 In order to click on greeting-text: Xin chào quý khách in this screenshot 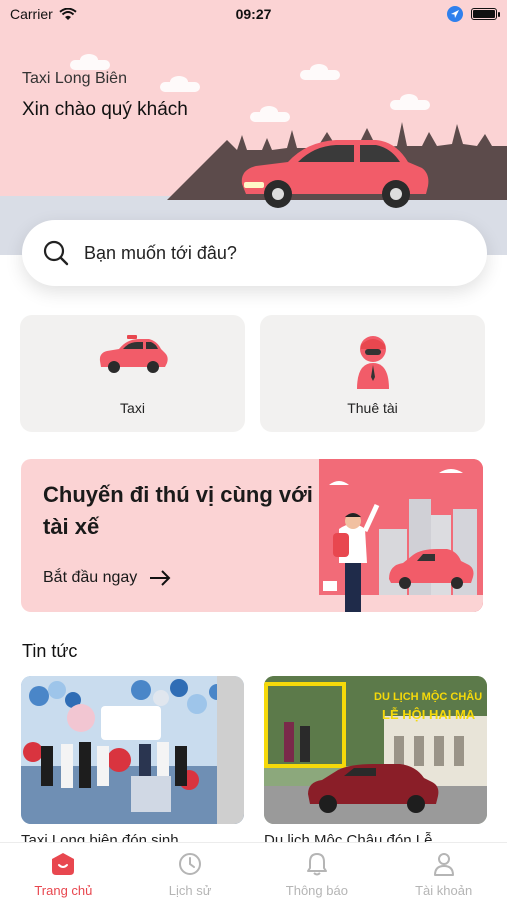, I will do `click(105, 109)`.